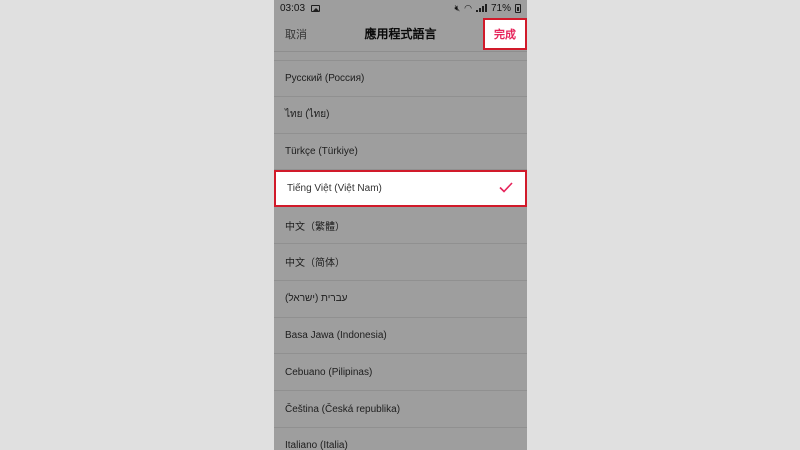  I want to click on language-item: Italiano (Italia), so click(400, 438).